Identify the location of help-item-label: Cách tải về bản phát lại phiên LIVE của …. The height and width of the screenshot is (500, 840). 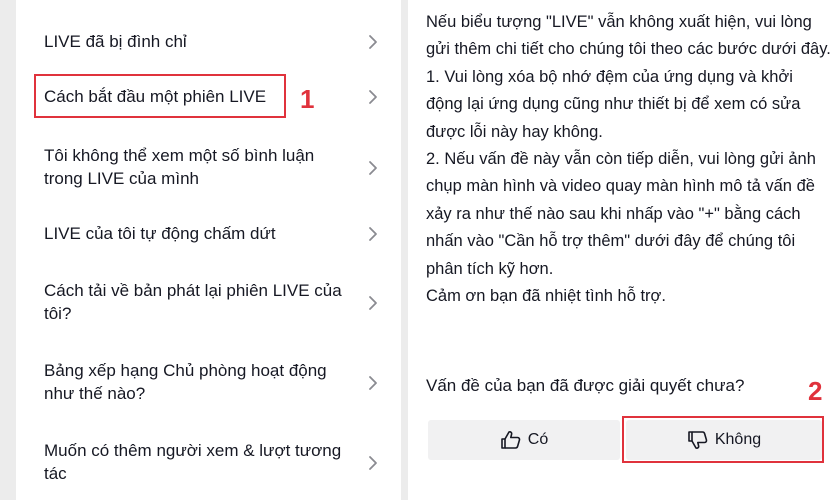
(193, 302).